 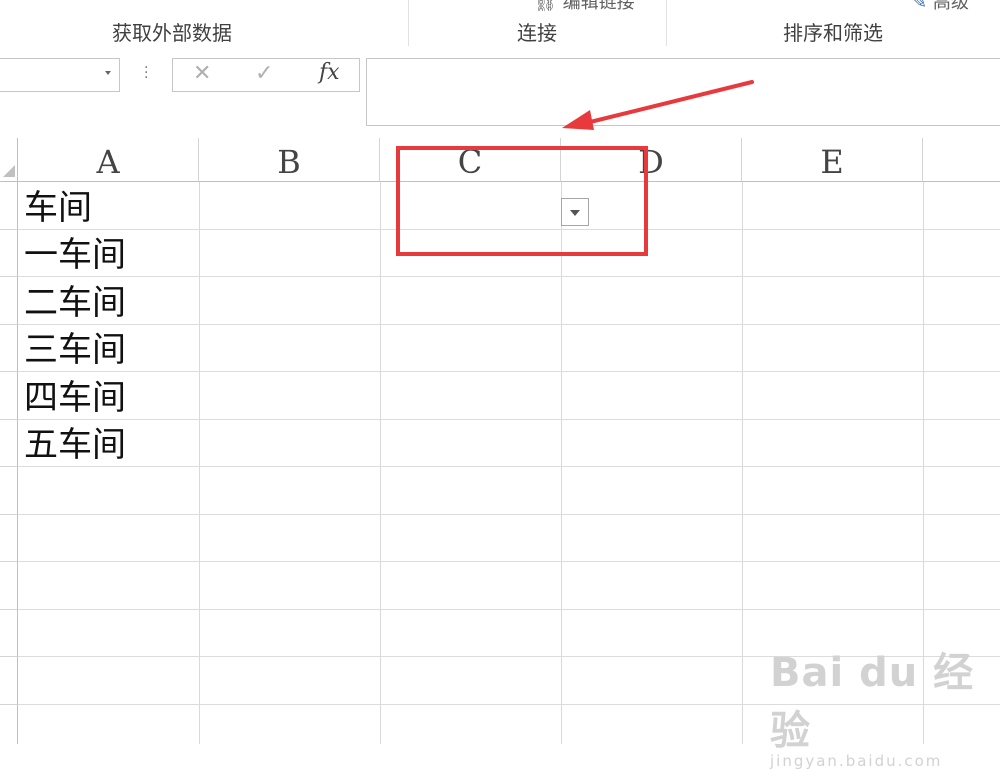 What do you see at coordinates (578, 120) in the screenshot?
I see `annotation-arrow-head` at bounding box center [578, 120].